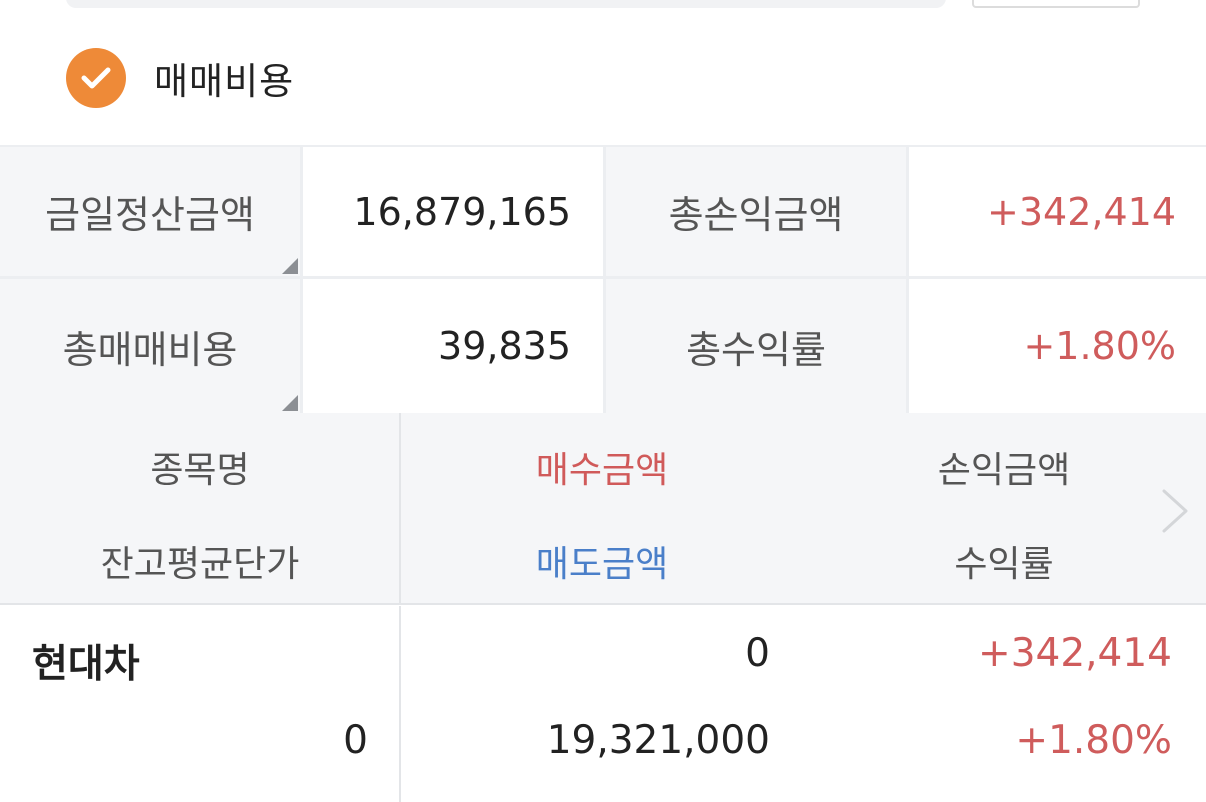 This screenshot has height=802, width=1206. I want to click on row-sell-amount: 19,321,000, so click(658, 740).